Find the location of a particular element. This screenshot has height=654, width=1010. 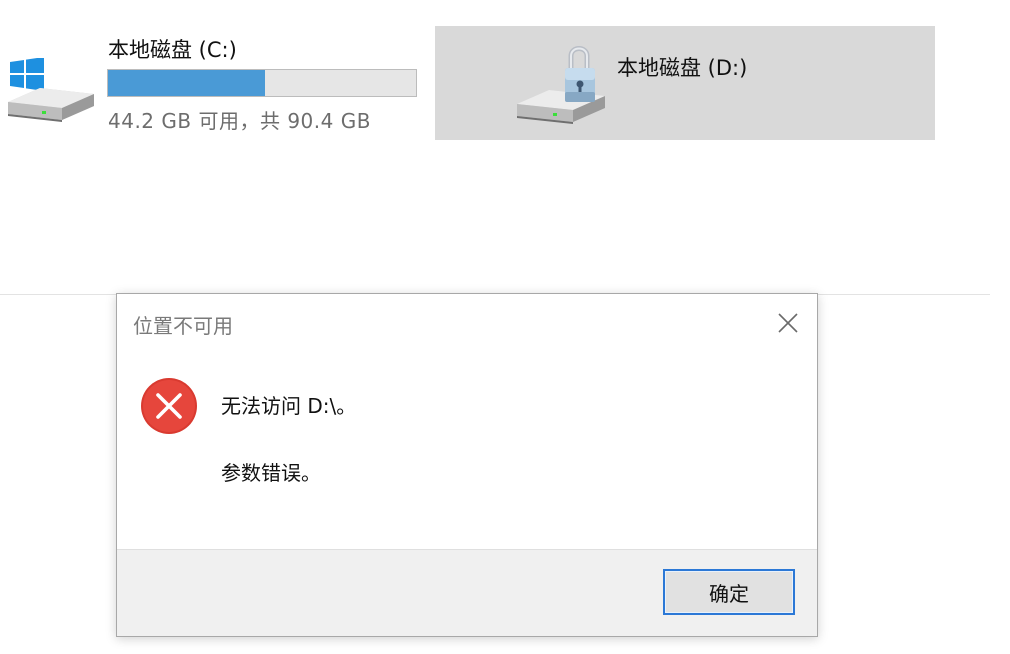

close-icon is located at coordinates (788, 323).